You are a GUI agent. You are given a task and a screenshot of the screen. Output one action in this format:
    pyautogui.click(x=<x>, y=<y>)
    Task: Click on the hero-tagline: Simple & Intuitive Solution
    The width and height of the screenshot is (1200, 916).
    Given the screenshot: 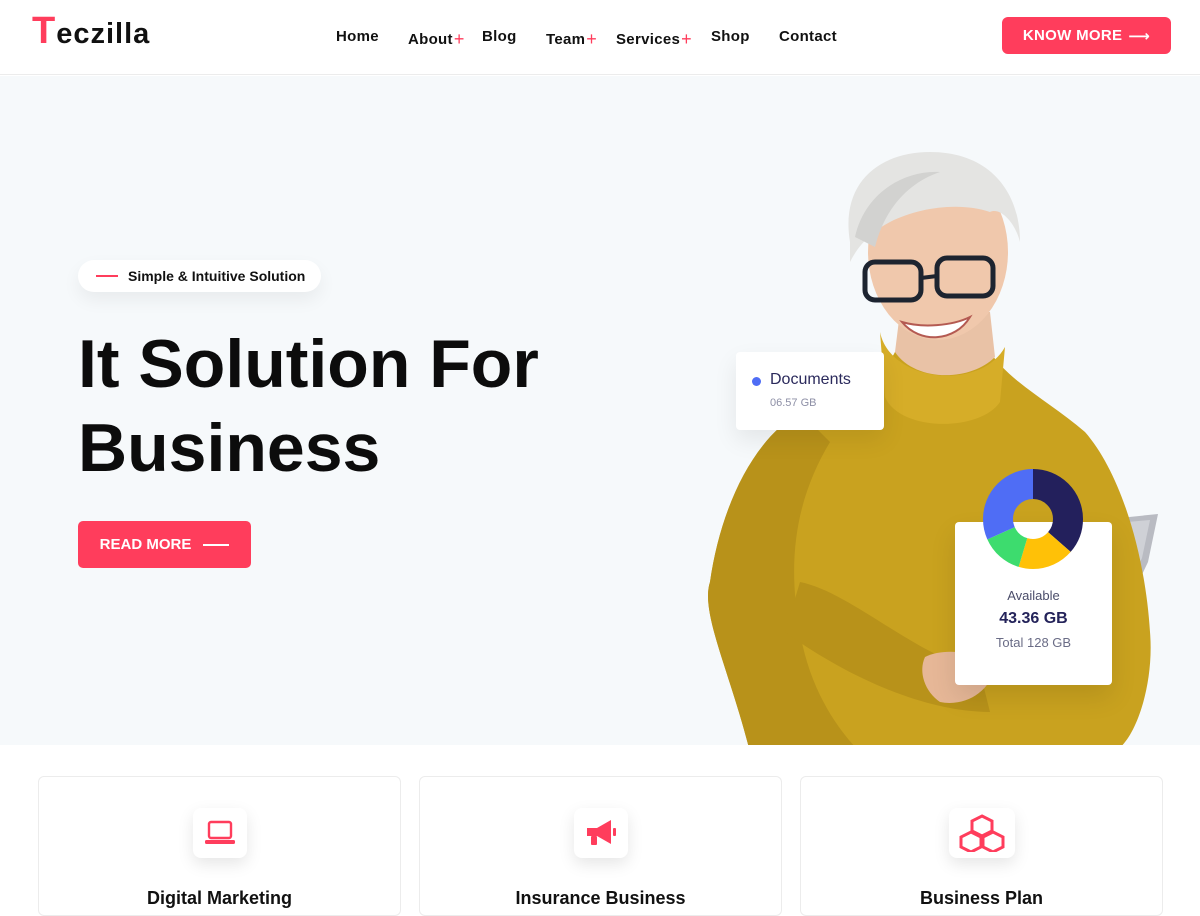 What is the action you would take?
    pyautogui.click(x=200, y=276)
    